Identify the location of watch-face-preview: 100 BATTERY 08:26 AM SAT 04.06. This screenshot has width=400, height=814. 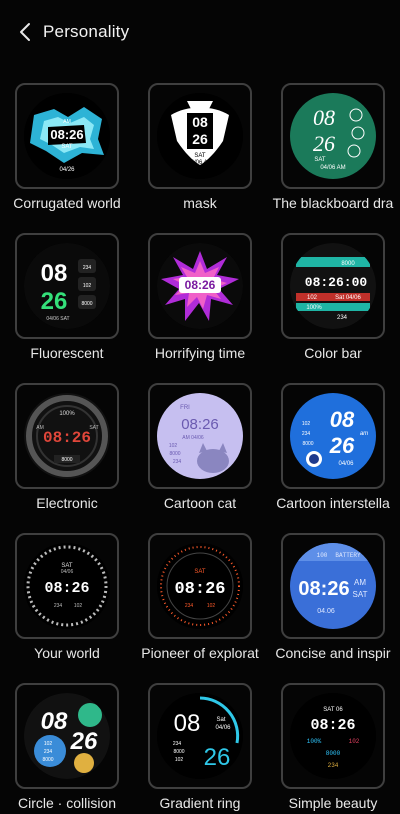
(333, 586).